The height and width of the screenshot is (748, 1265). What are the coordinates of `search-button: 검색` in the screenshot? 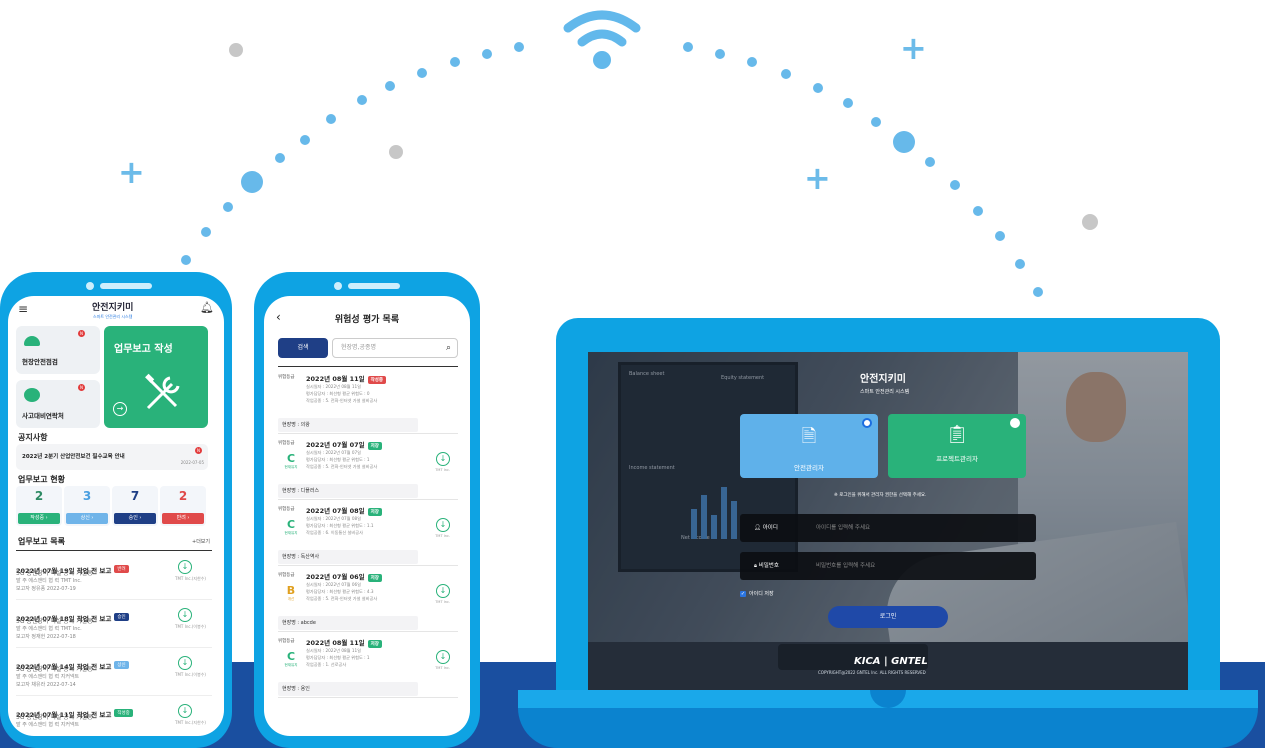 It's located at (303, 348).